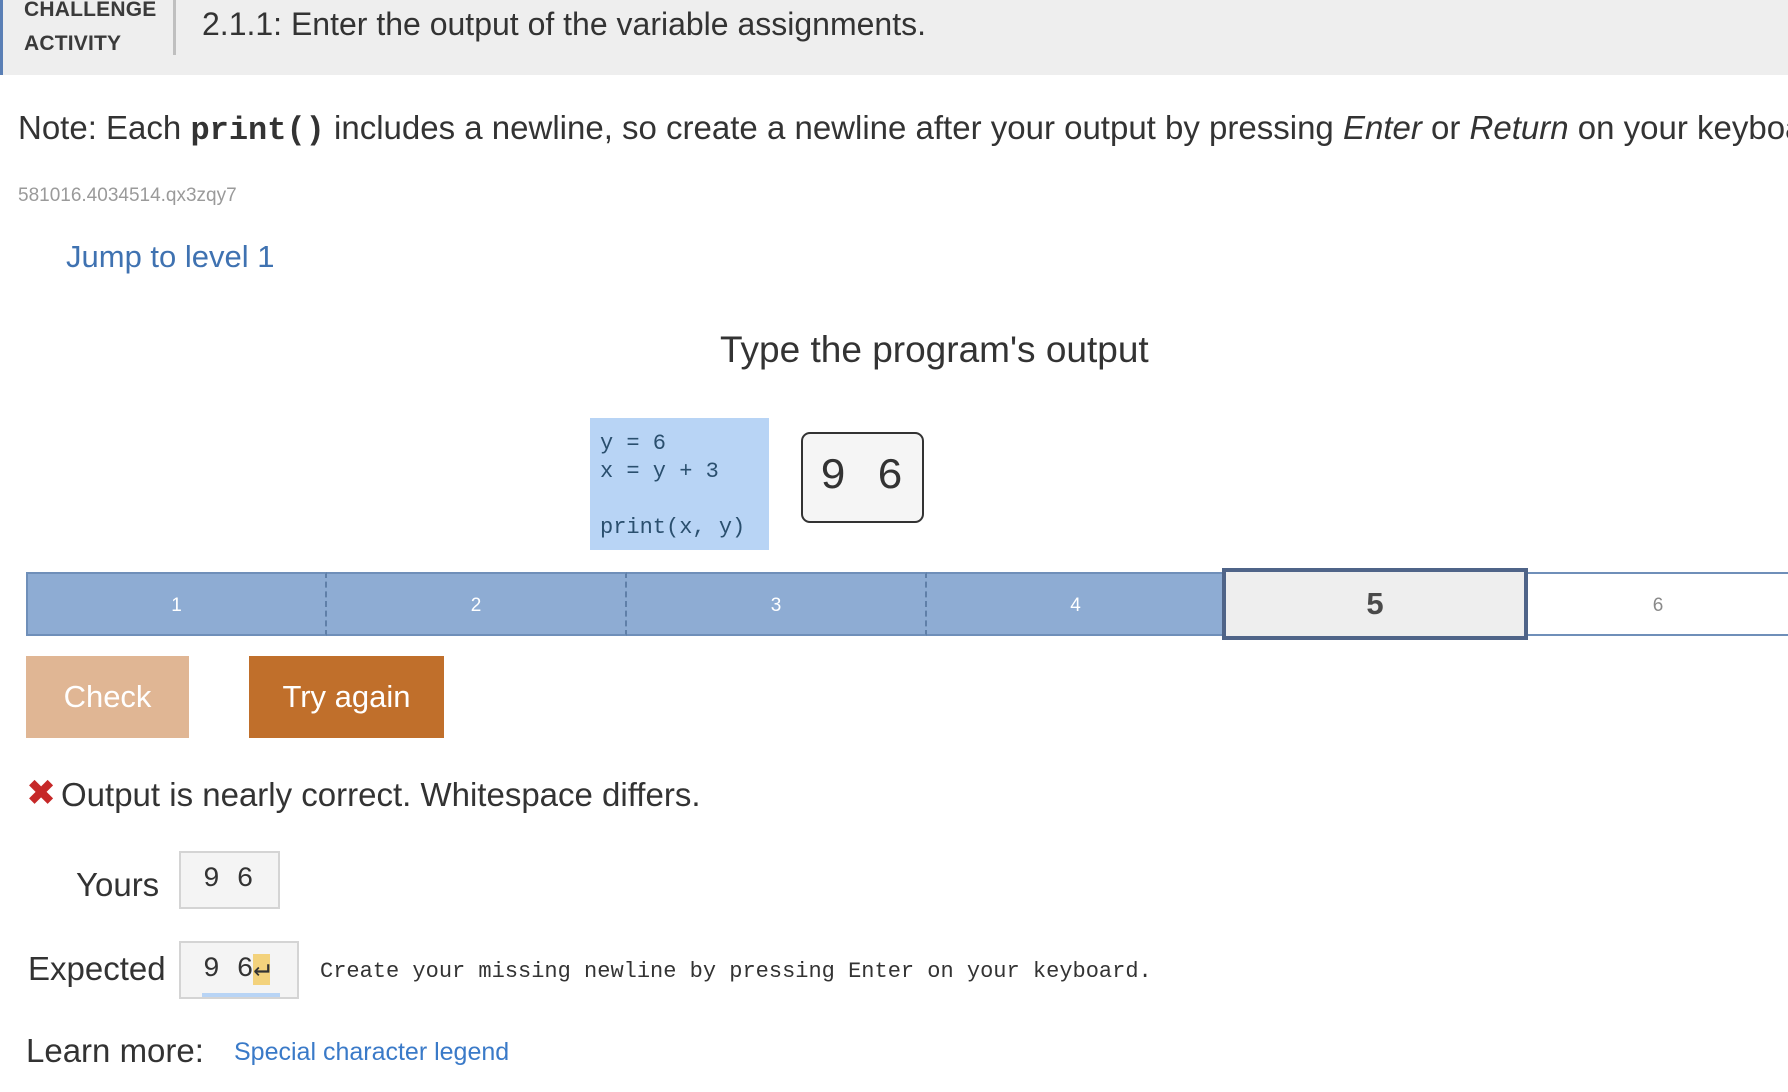 The height and width of the screenshot is (1092, 1788). Describe the element at coordinates (346, 697) in the screenshot. I see `try-again-button: Try again` at that location.